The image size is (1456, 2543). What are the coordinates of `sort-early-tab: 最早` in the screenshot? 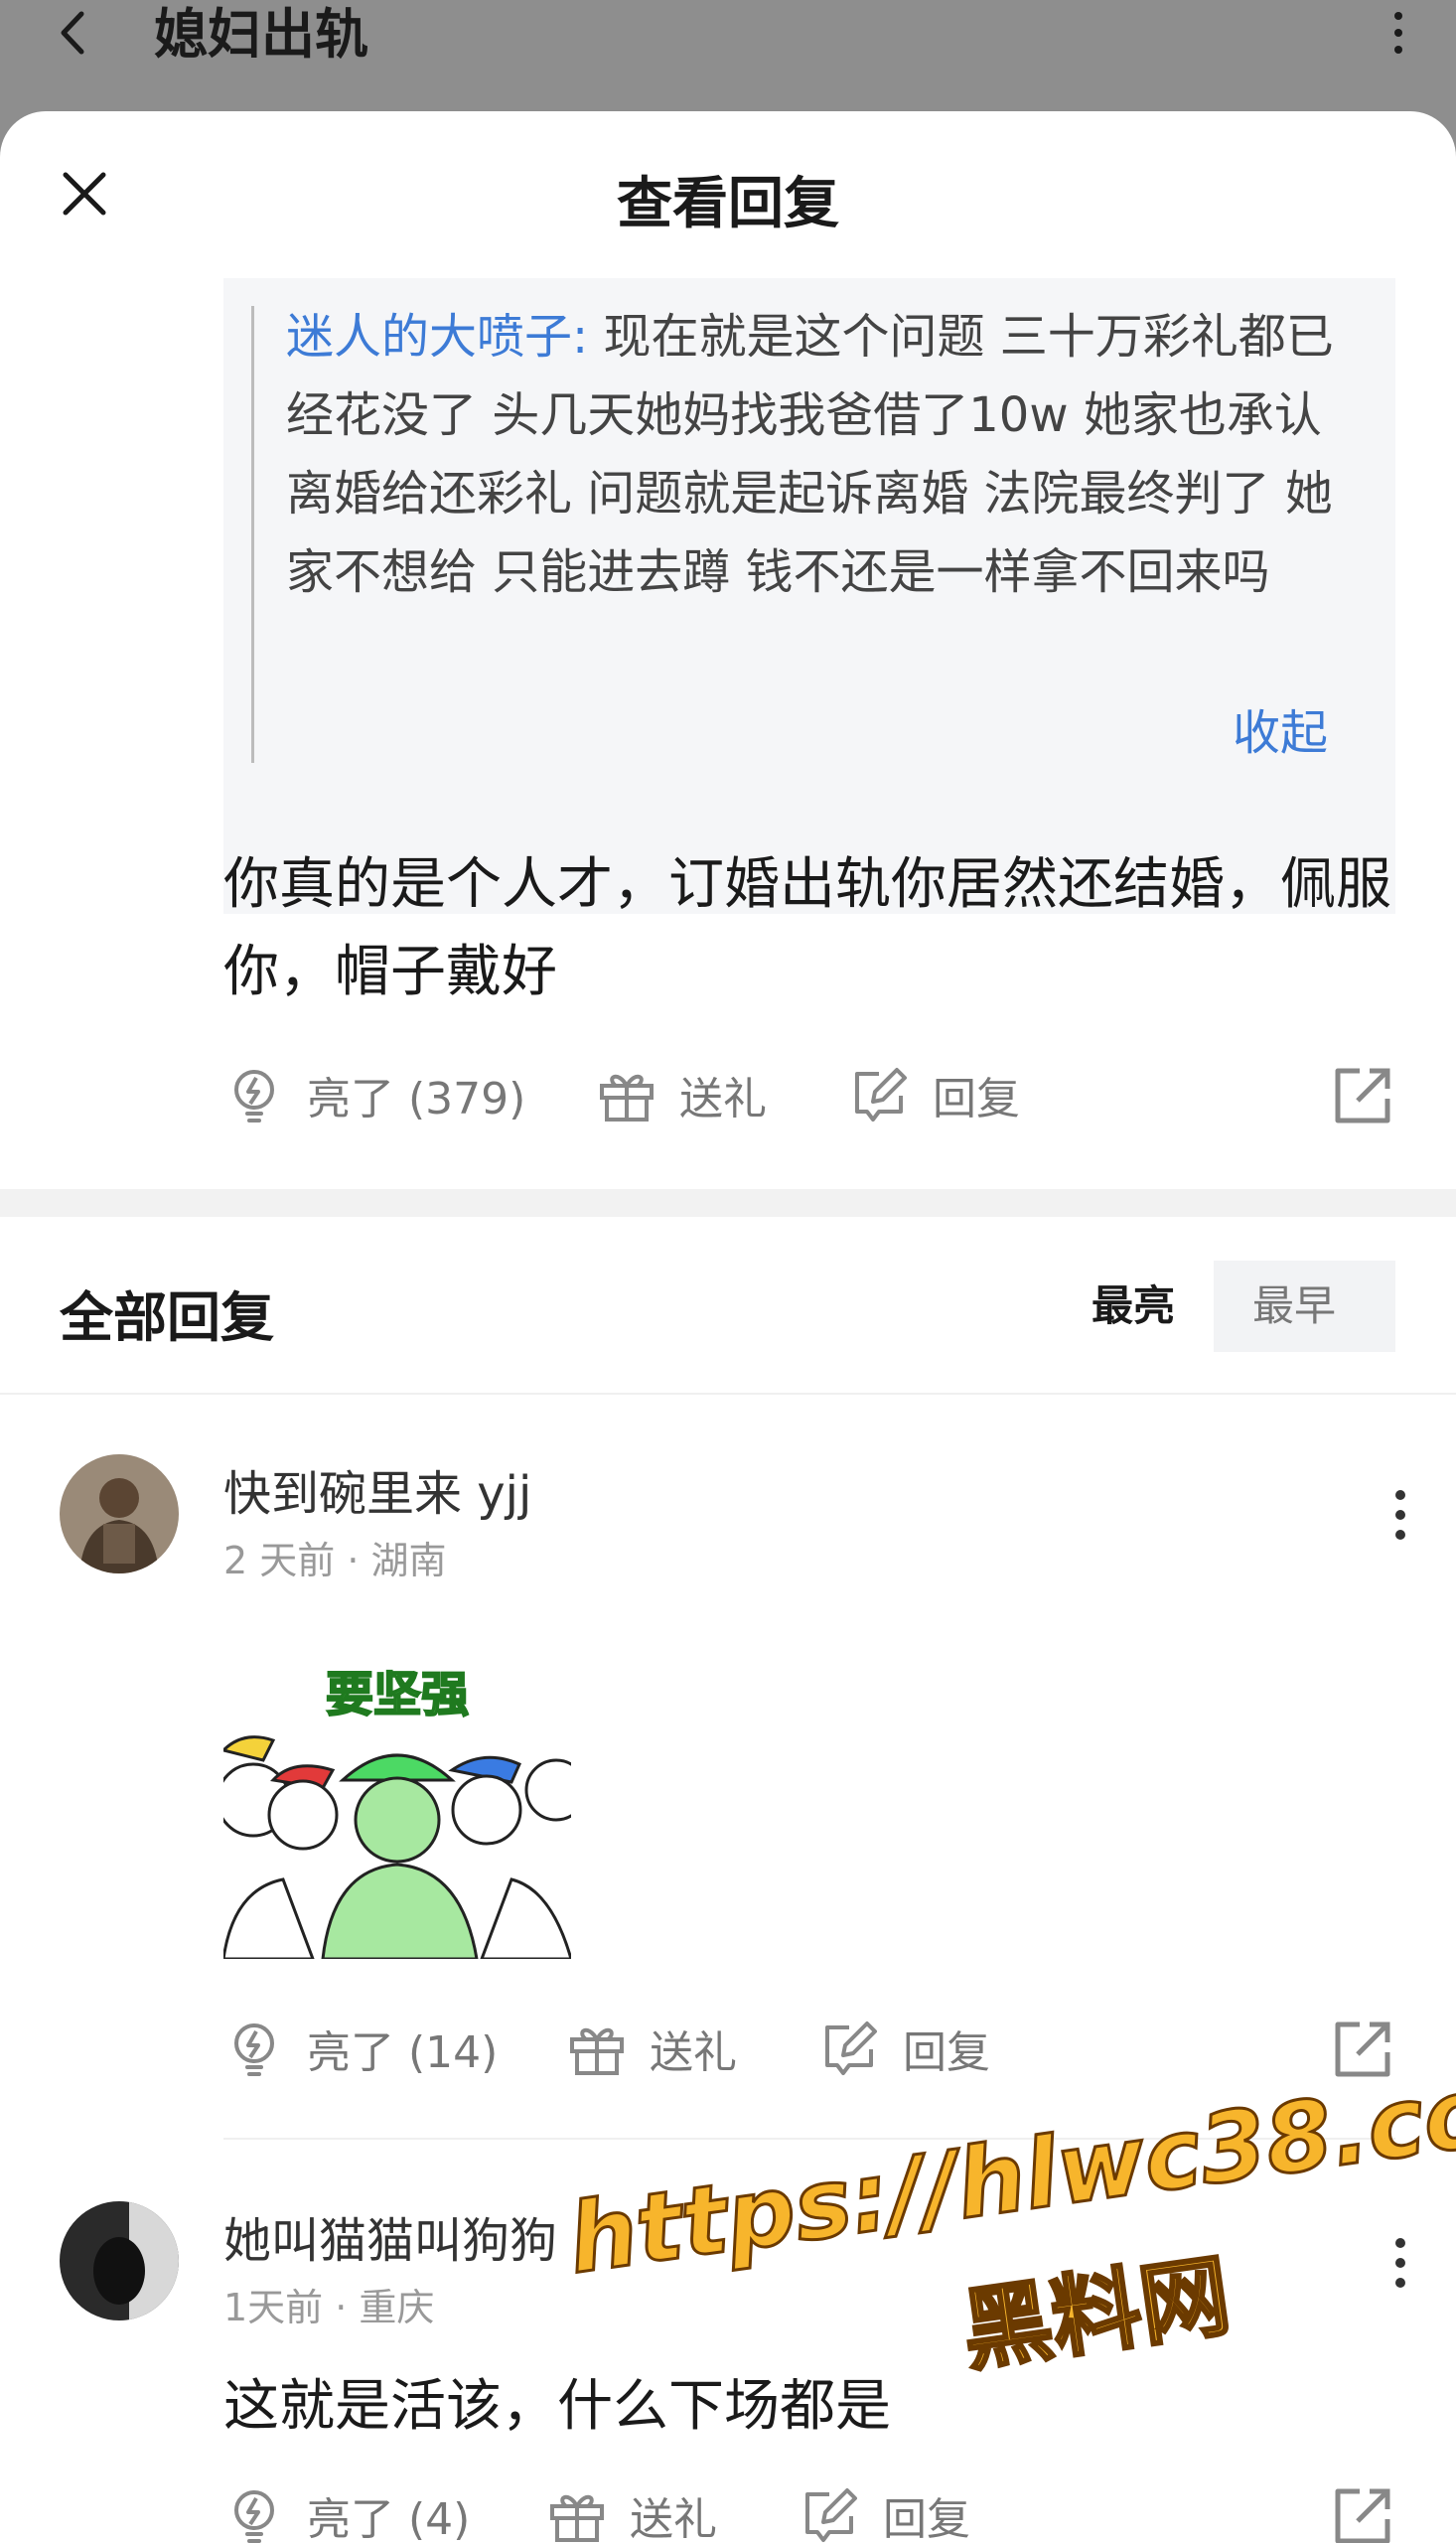 It's located at (1294, 1306).